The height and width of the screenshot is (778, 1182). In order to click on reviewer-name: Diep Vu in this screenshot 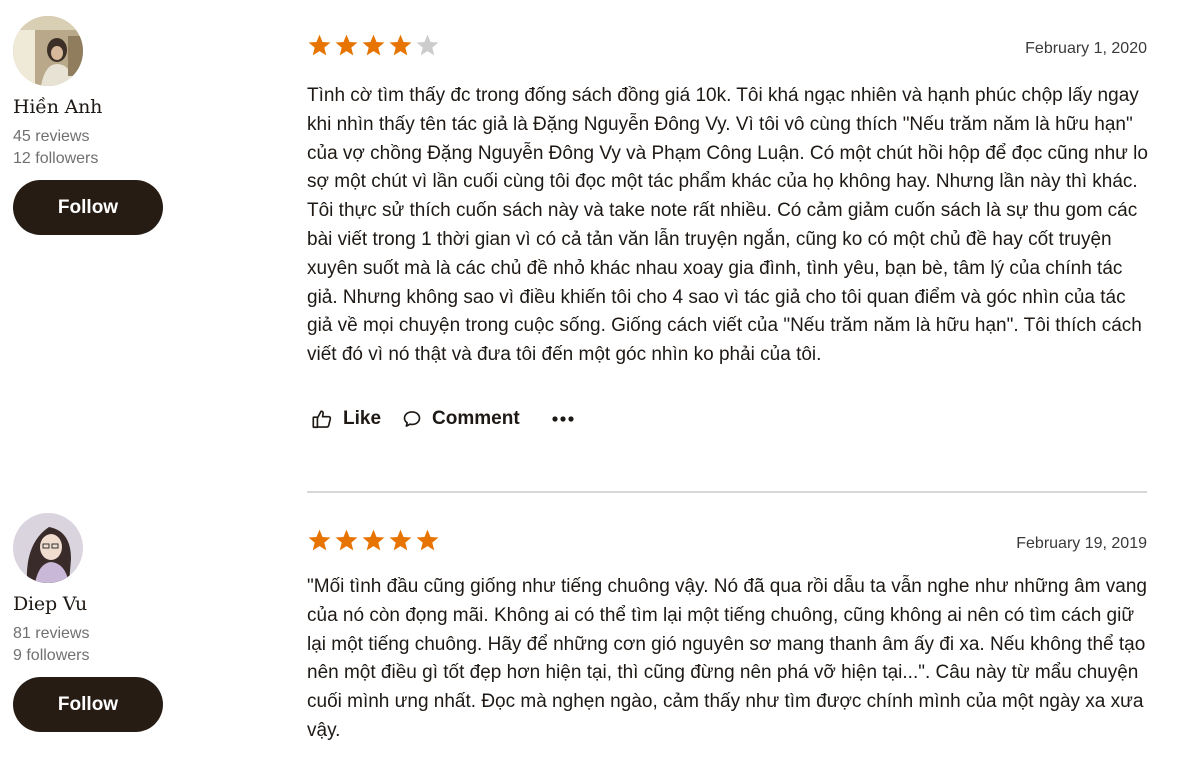, I will do `click(98, 604)`.